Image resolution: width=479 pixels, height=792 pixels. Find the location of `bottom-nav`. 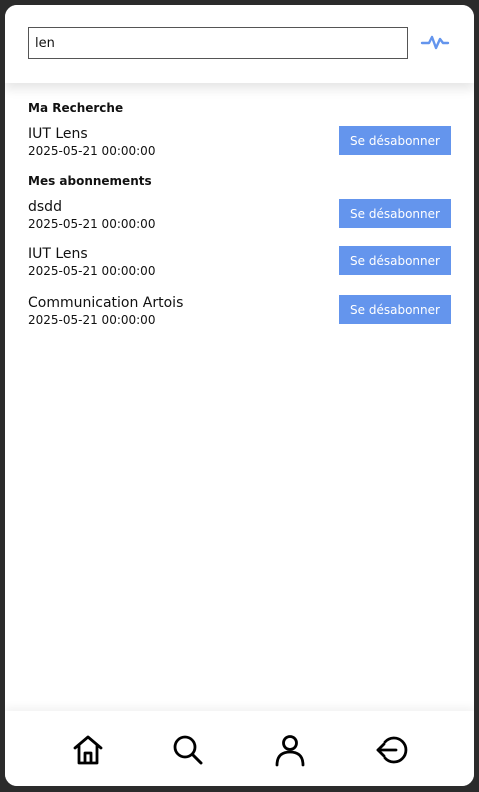

bottom-nav is located at coordinates (239, 748).